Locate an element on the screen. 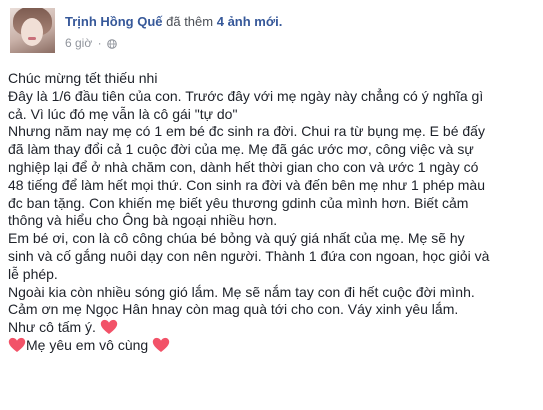  action-prefix: đã thêm is located at coordinates (190, 21).